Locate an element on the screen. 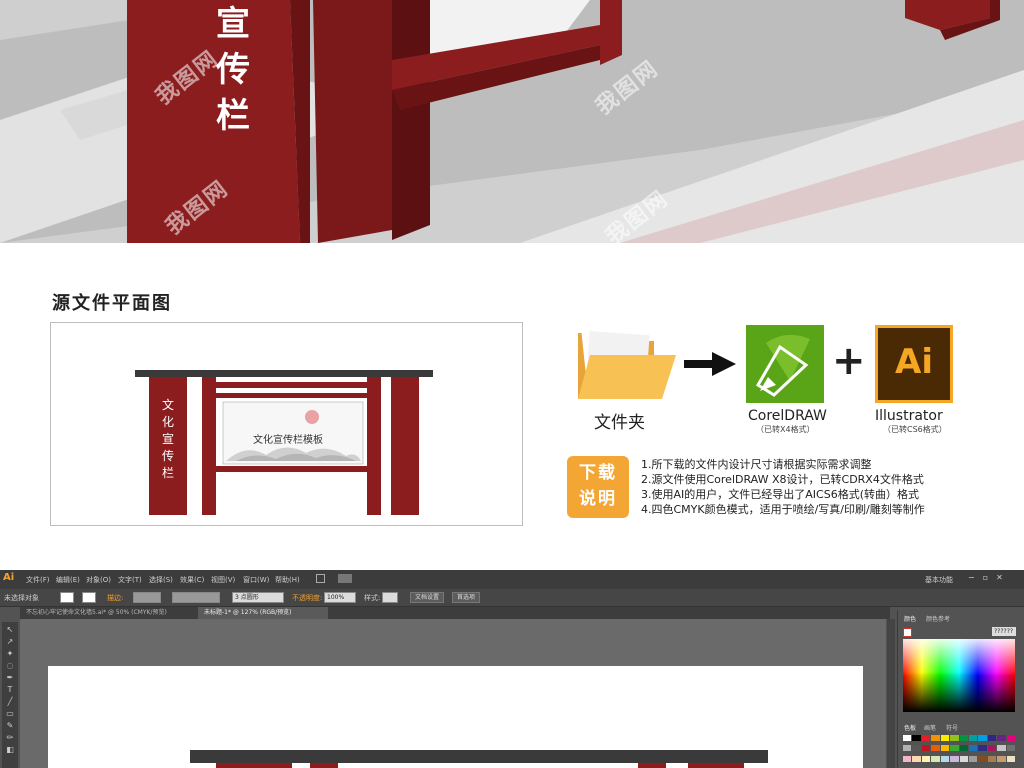  menu-edit: 编辑(E) is located at coordinates (68, 580).